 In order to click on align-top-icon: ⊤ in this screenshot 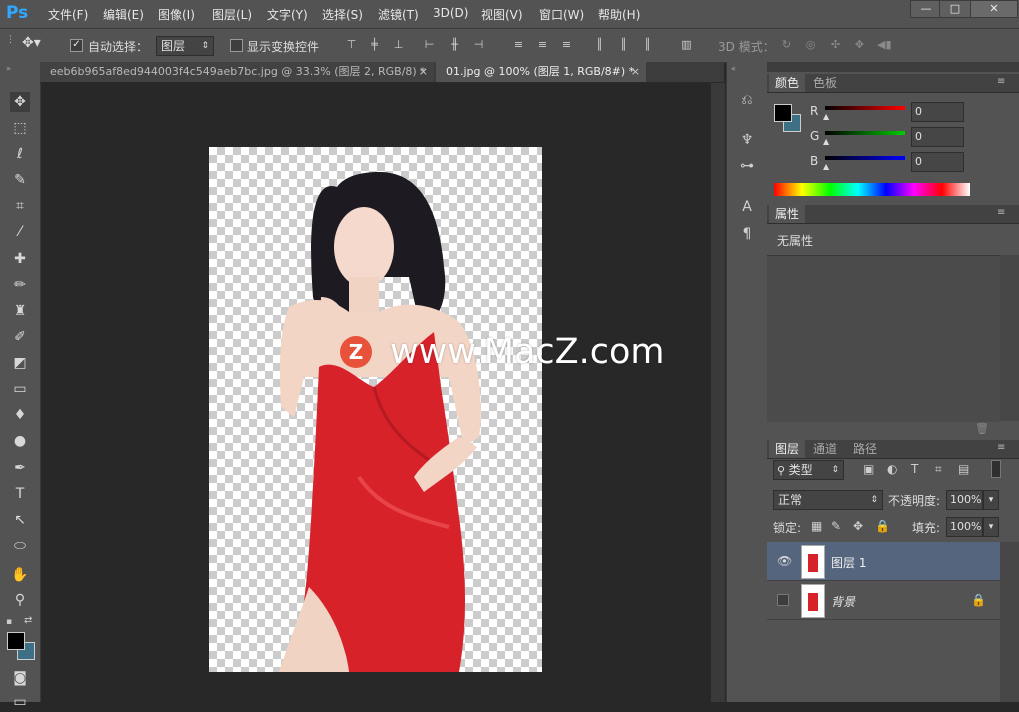, I will do `click(351, 45)`.